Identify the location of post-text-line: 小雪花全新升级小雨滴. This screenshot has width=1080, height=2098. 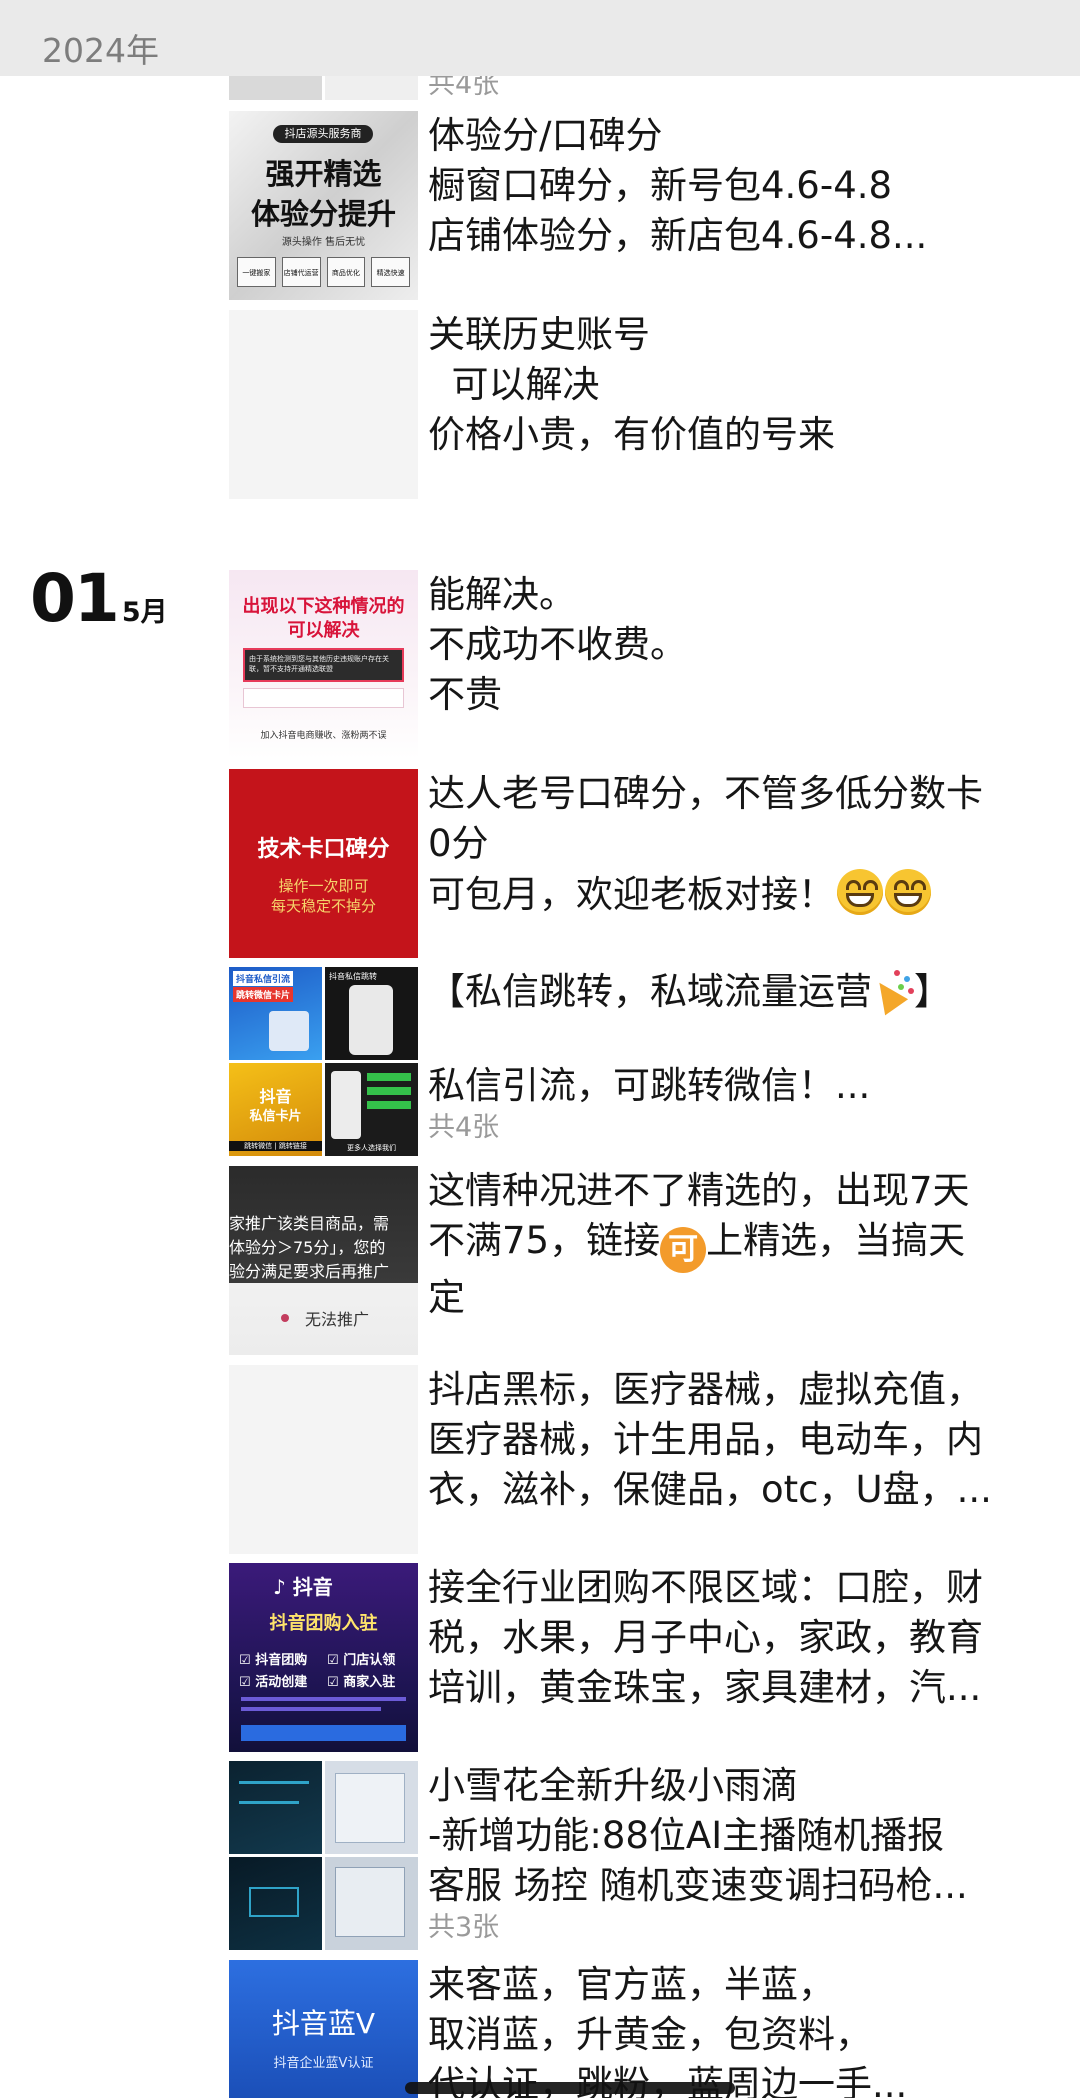
(613, 1785).